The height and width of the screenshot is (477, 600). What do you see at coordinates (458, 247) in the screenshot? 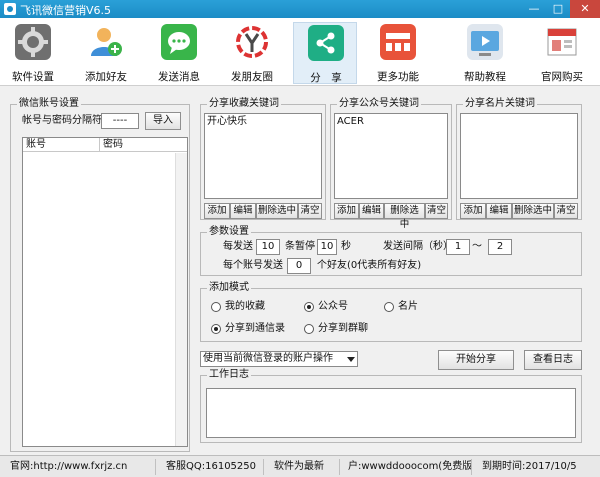
I see `interval-min-input: 1` at bounding box center [458, 247].